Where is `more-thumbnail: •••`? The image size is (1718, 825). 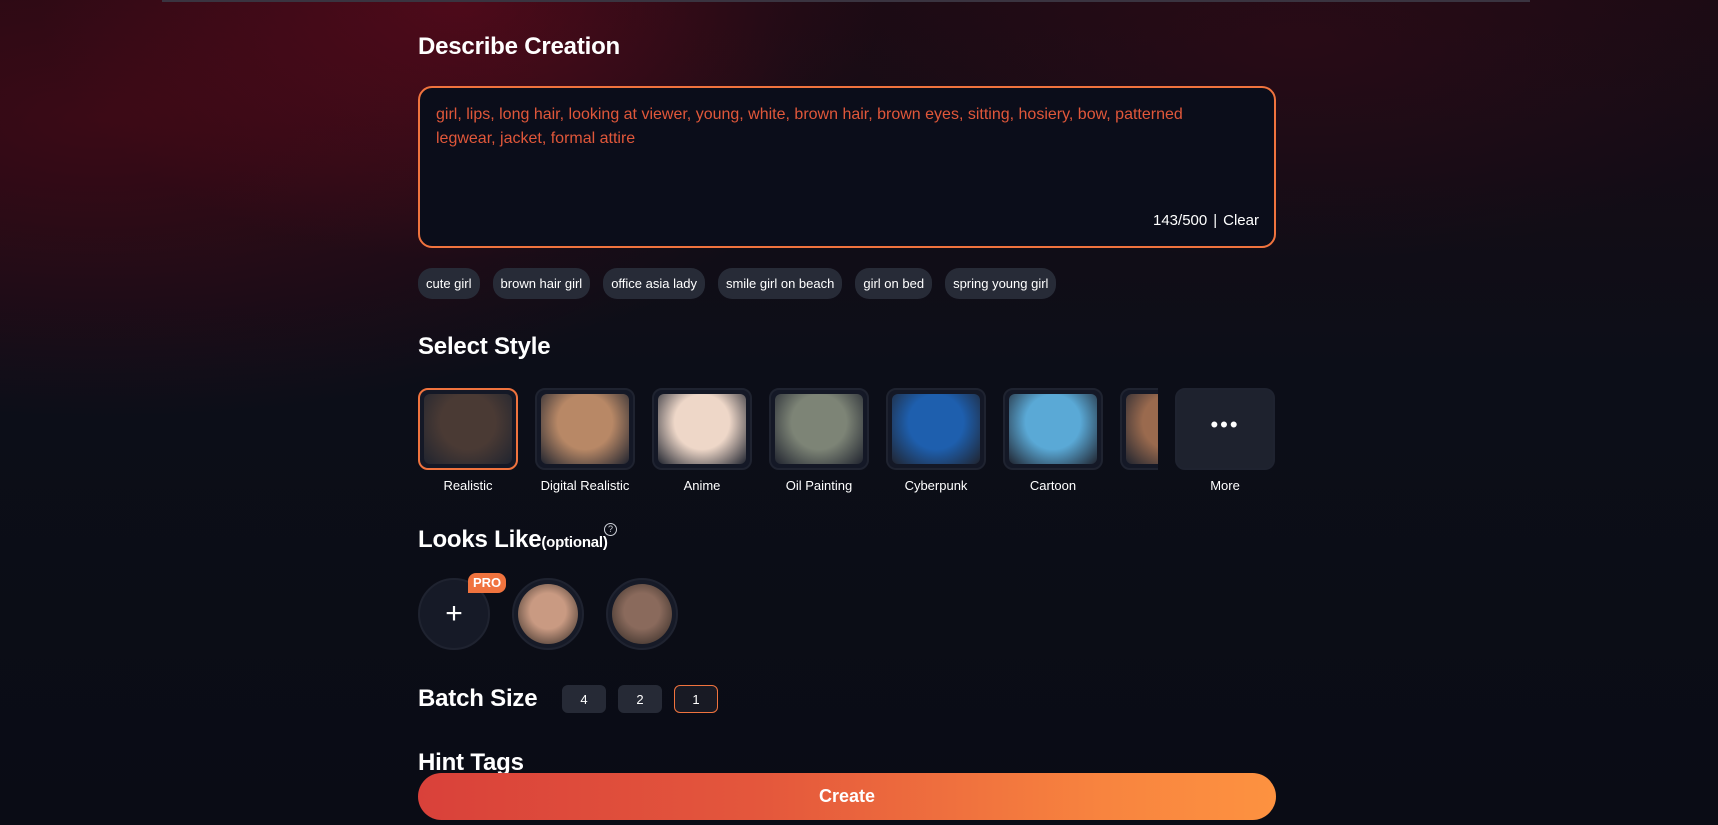 more-thumbnail: ••• is located at coordinates (1225, 429).